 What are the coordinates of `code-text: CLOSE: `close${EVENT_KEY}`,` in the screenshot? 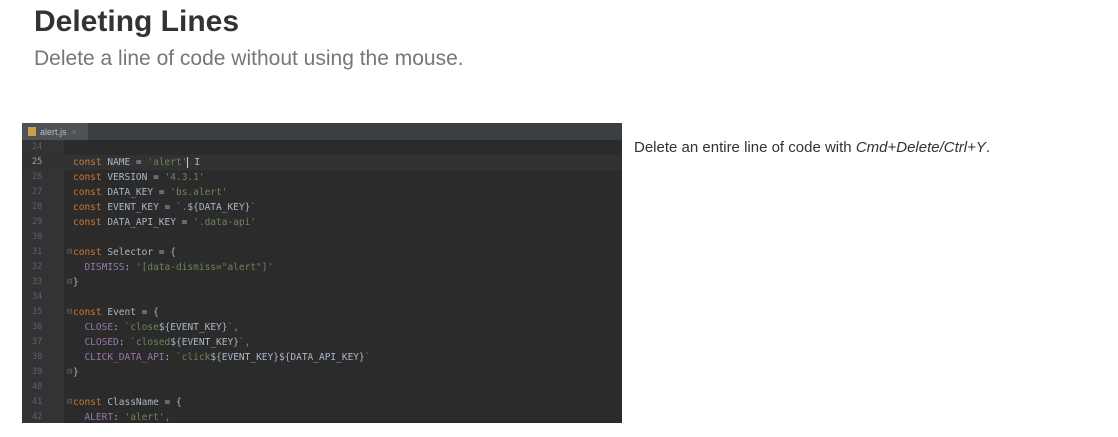 It's located at (156, 327).